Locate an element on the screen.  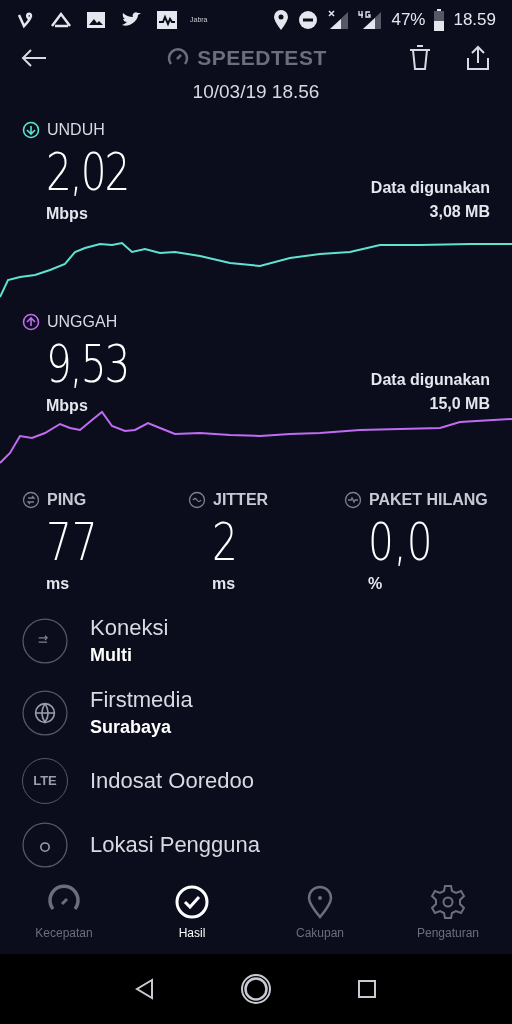
data-used-value: 3,08 MB is located at coordinates (459, 212).